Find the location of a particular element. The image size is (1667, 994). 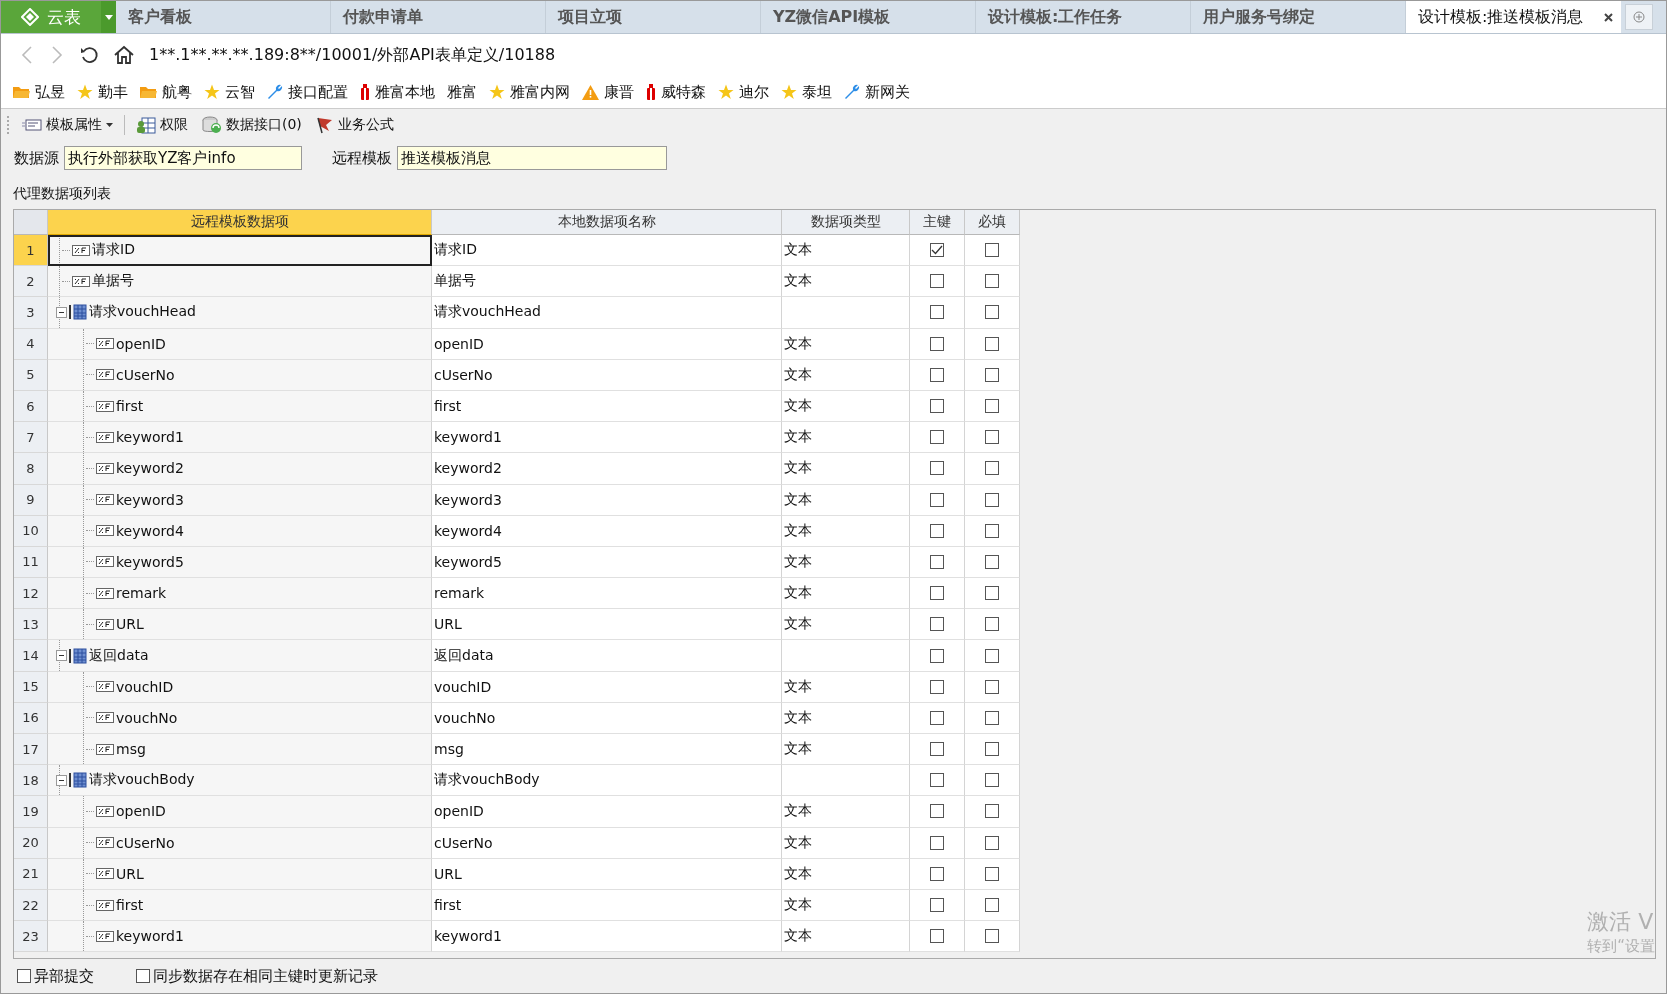

reload-icon is located at coordinates (89, 55).